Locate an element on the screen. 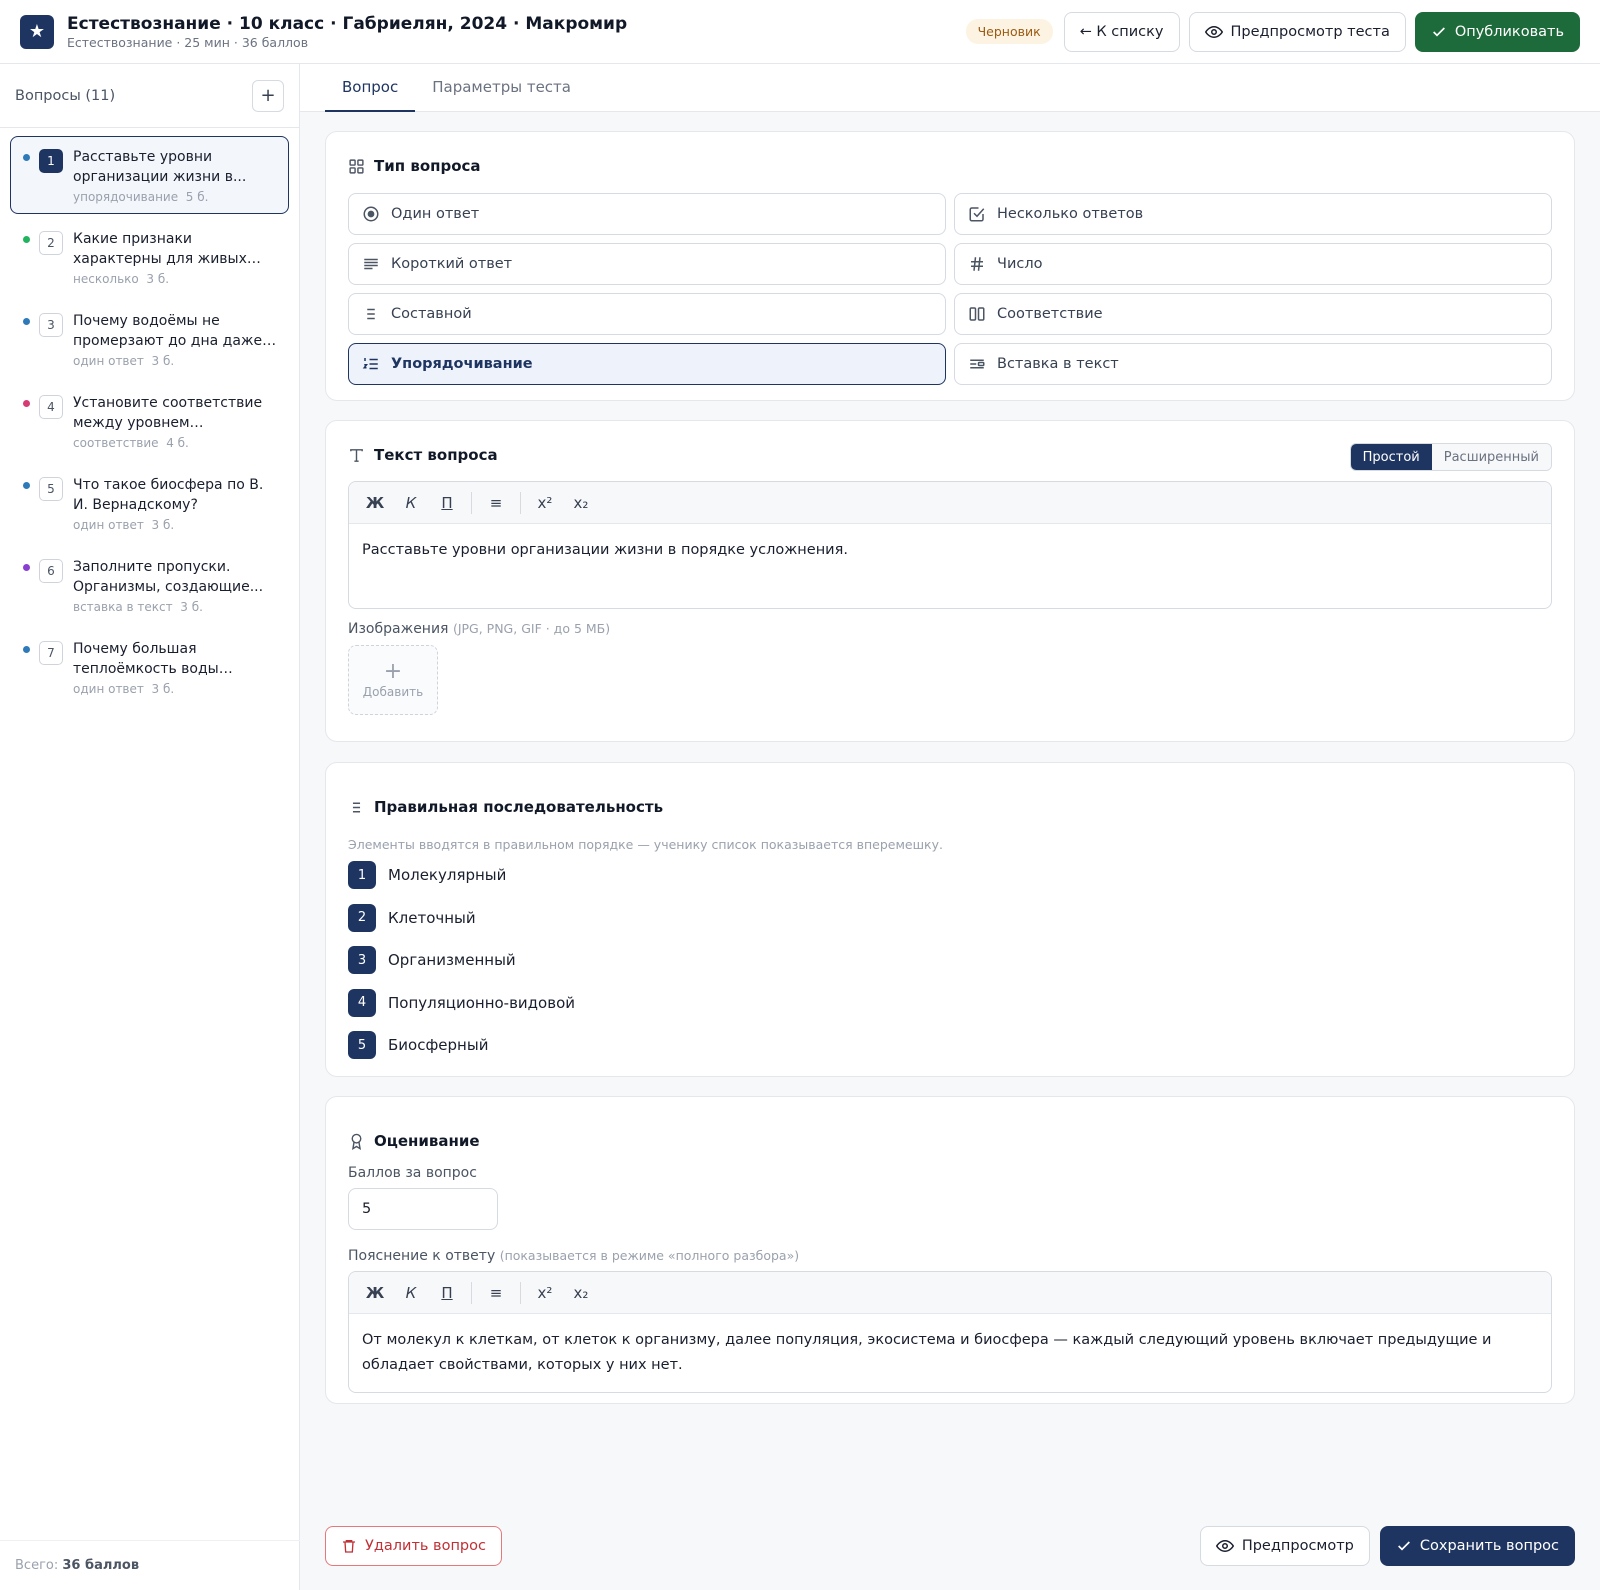 The width and height of the screenshot is (1600, 1590). preview-test-button: Предпросмотр теста is located at coordinates (1297, 31).